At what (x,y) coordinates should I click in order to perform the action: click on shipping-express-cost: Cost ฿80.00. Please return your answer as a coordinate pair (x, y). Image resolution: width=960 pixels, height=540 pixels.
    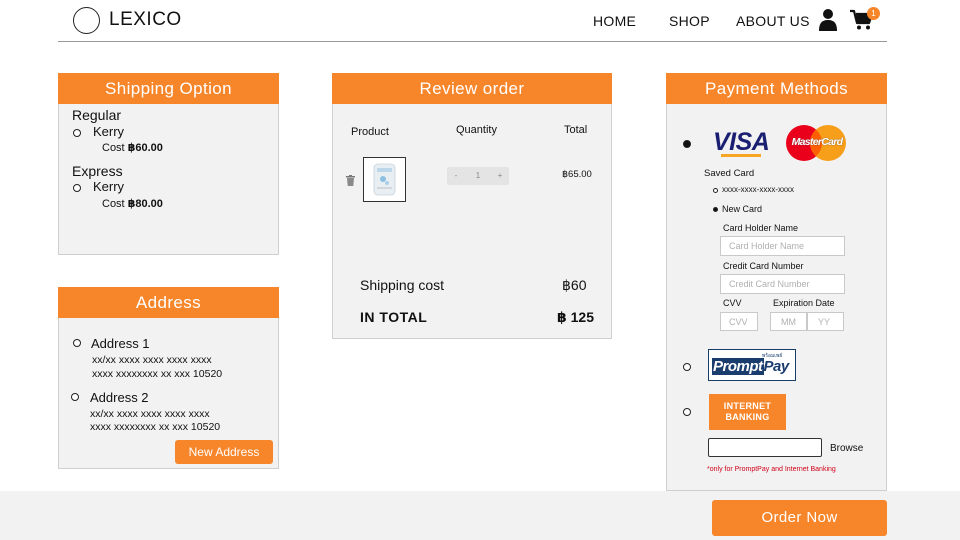
    Looking at the image, I should click on (132, 204).